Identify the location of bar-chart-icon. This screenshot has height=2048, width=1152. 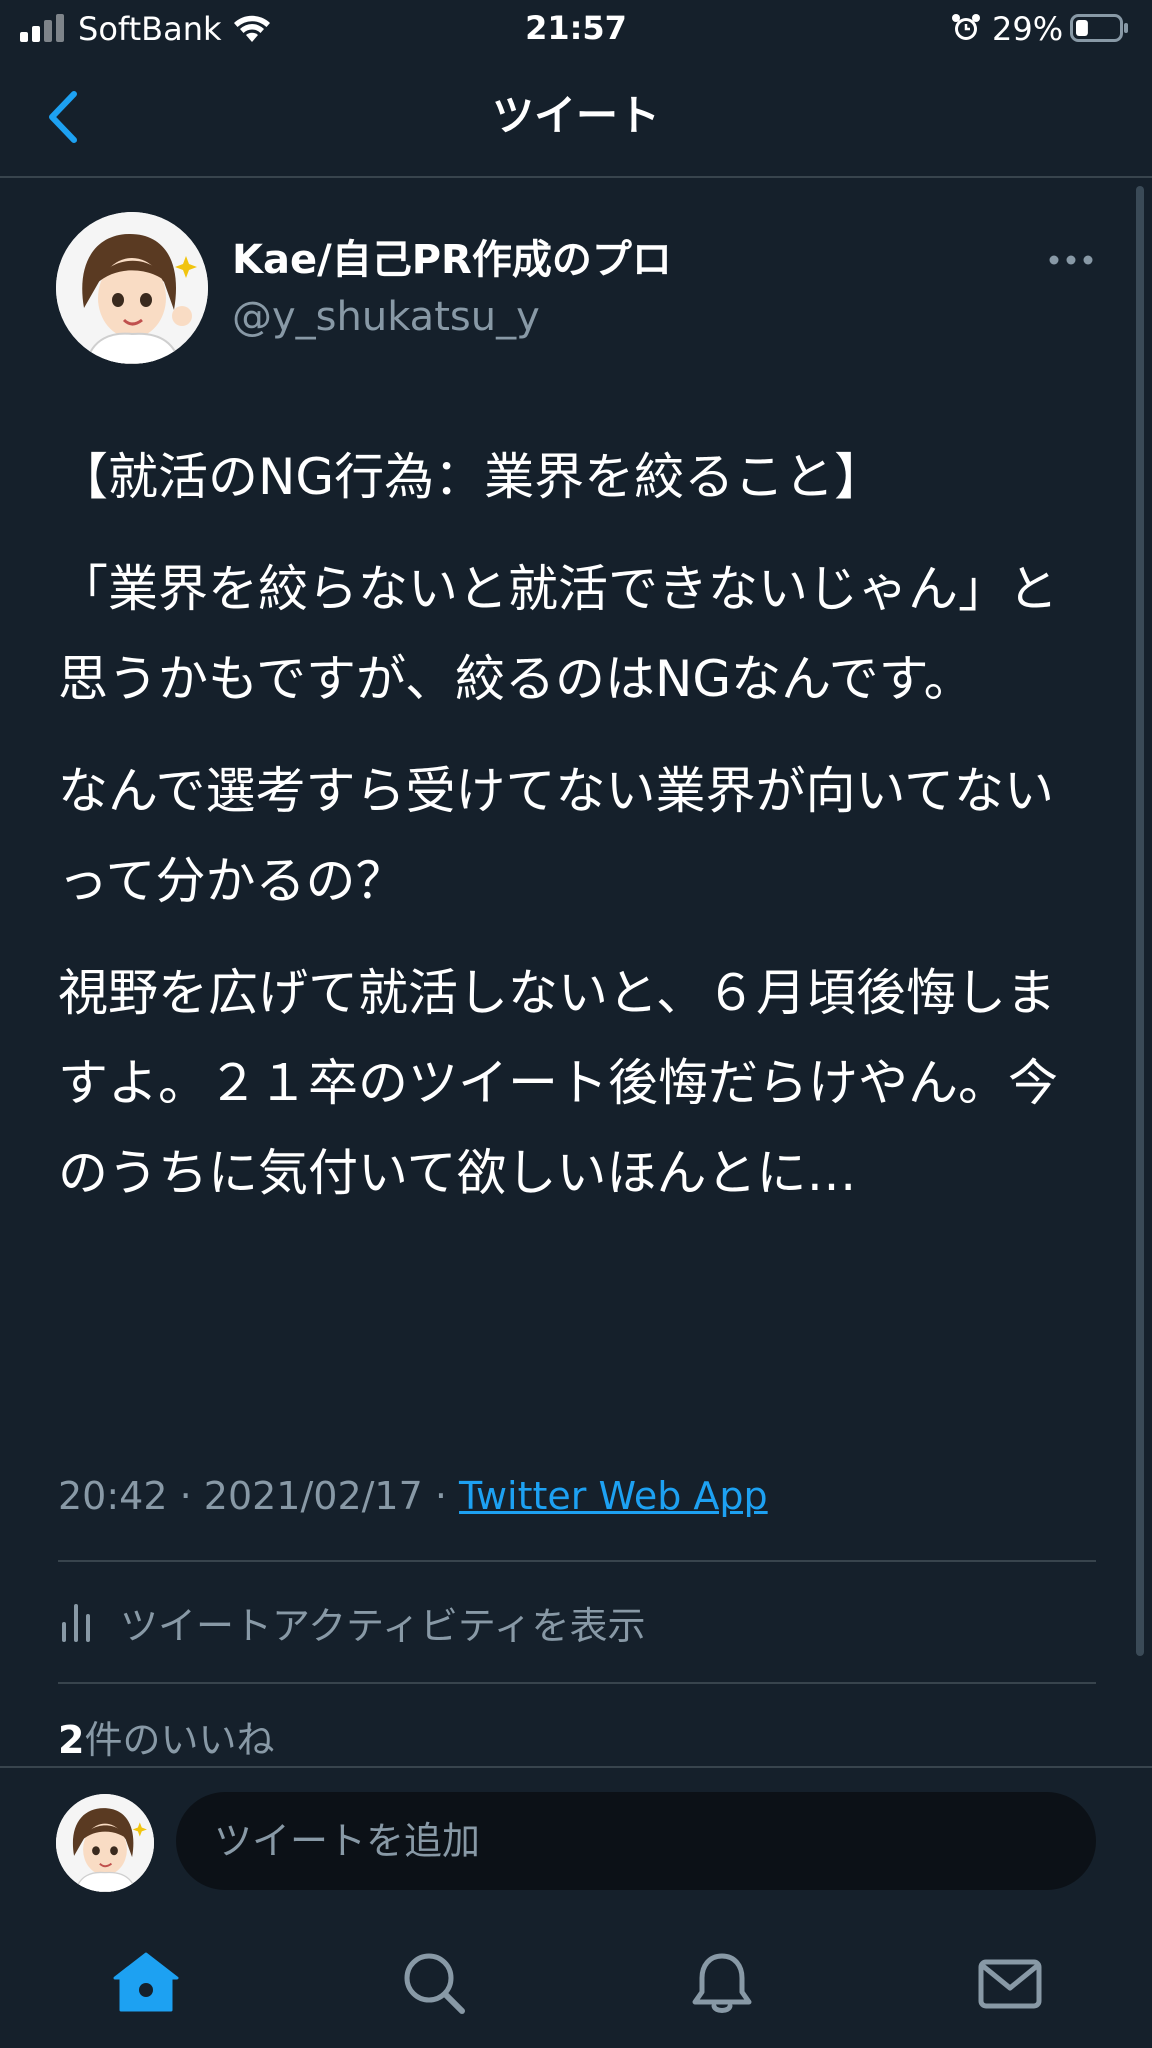
(76, 1623).